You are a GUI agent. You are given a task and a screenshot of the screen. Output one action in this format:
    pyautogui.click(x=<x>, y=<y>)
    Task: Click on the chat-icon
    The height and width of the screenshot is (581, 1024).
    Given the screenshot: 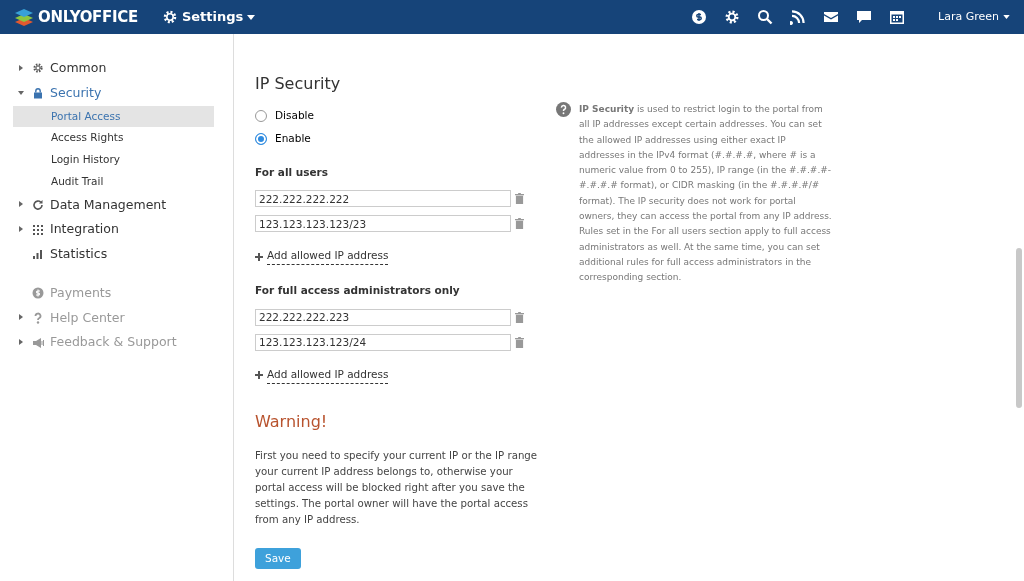 What is the action you would take?
    pyautogui.click(x=864, y=17)
    